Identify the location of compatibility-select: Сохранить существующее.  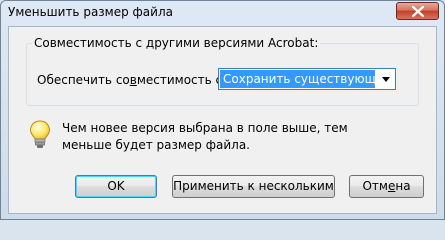
(307, 79).